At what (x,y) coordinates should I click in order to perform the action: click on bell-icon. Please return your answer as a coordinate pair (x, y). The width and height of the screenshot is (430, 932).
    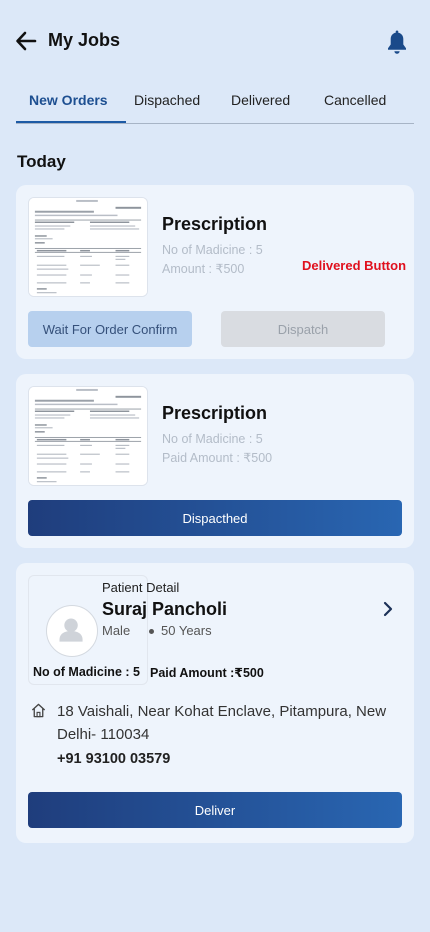
    Looking at the image, I should click on (397, 43).